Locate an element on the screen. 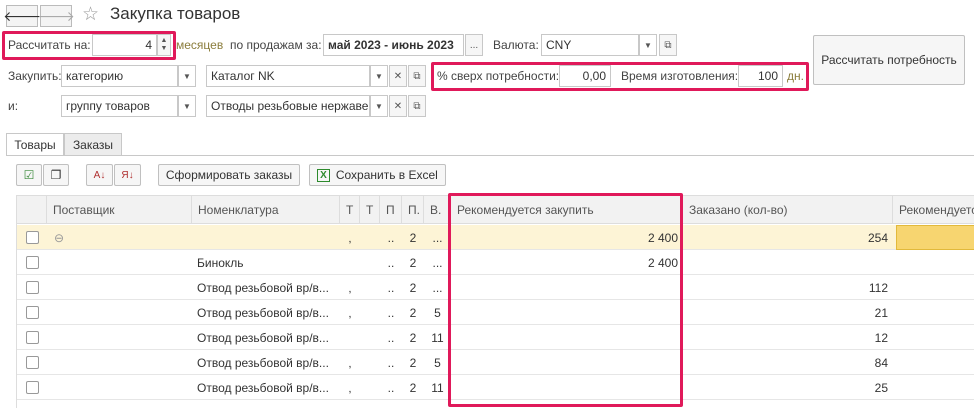  copy-button: ❐ is located at coordinates (56, 175).